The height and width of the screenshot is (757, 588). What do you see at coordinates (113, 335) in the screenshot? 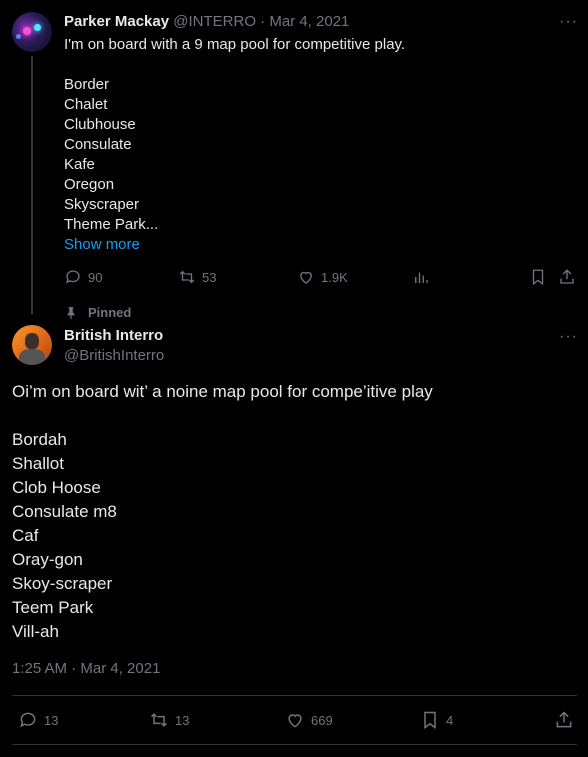
I see `main-author-name: British Interro` at bounding box center [113, 335].